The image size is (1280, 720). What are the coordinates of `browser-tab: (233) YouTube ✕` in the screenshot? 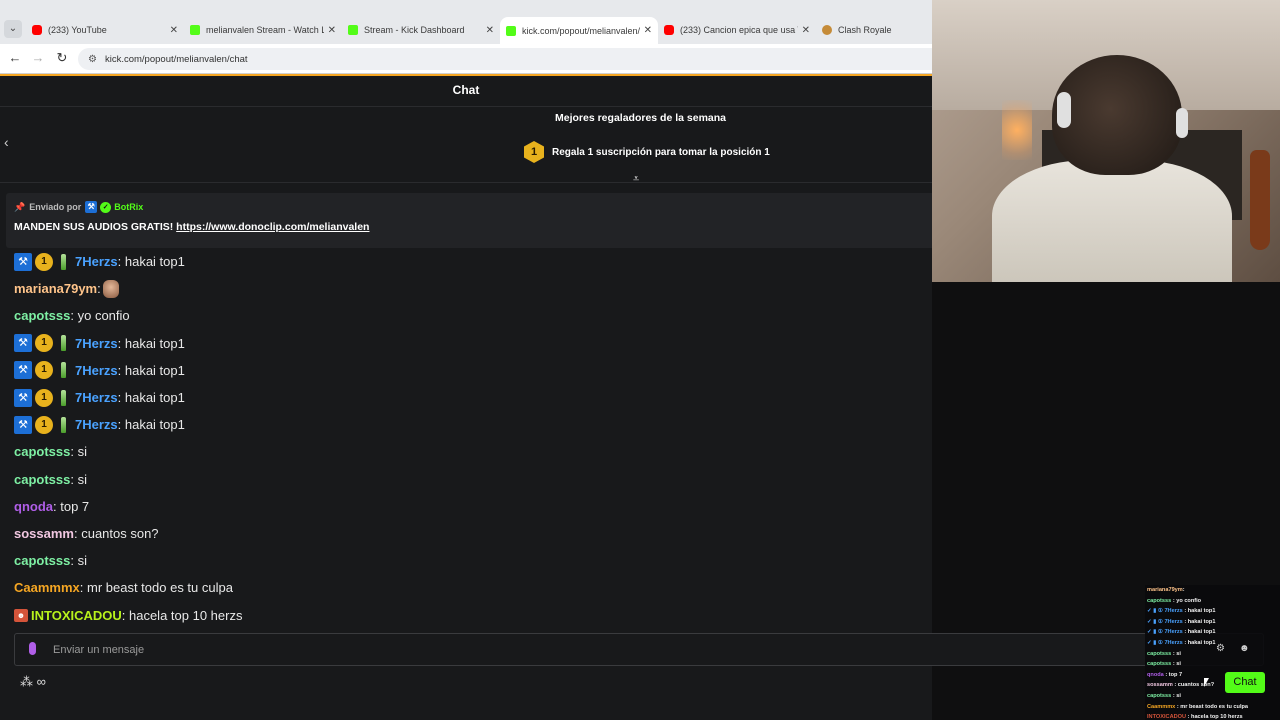 It's located at (105, 30).